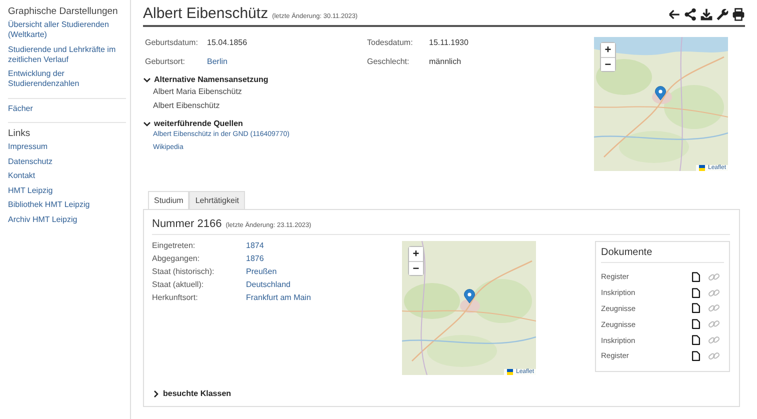 The image size is (757, 419). I want to click on field-link: 1874, so click(324, 245).